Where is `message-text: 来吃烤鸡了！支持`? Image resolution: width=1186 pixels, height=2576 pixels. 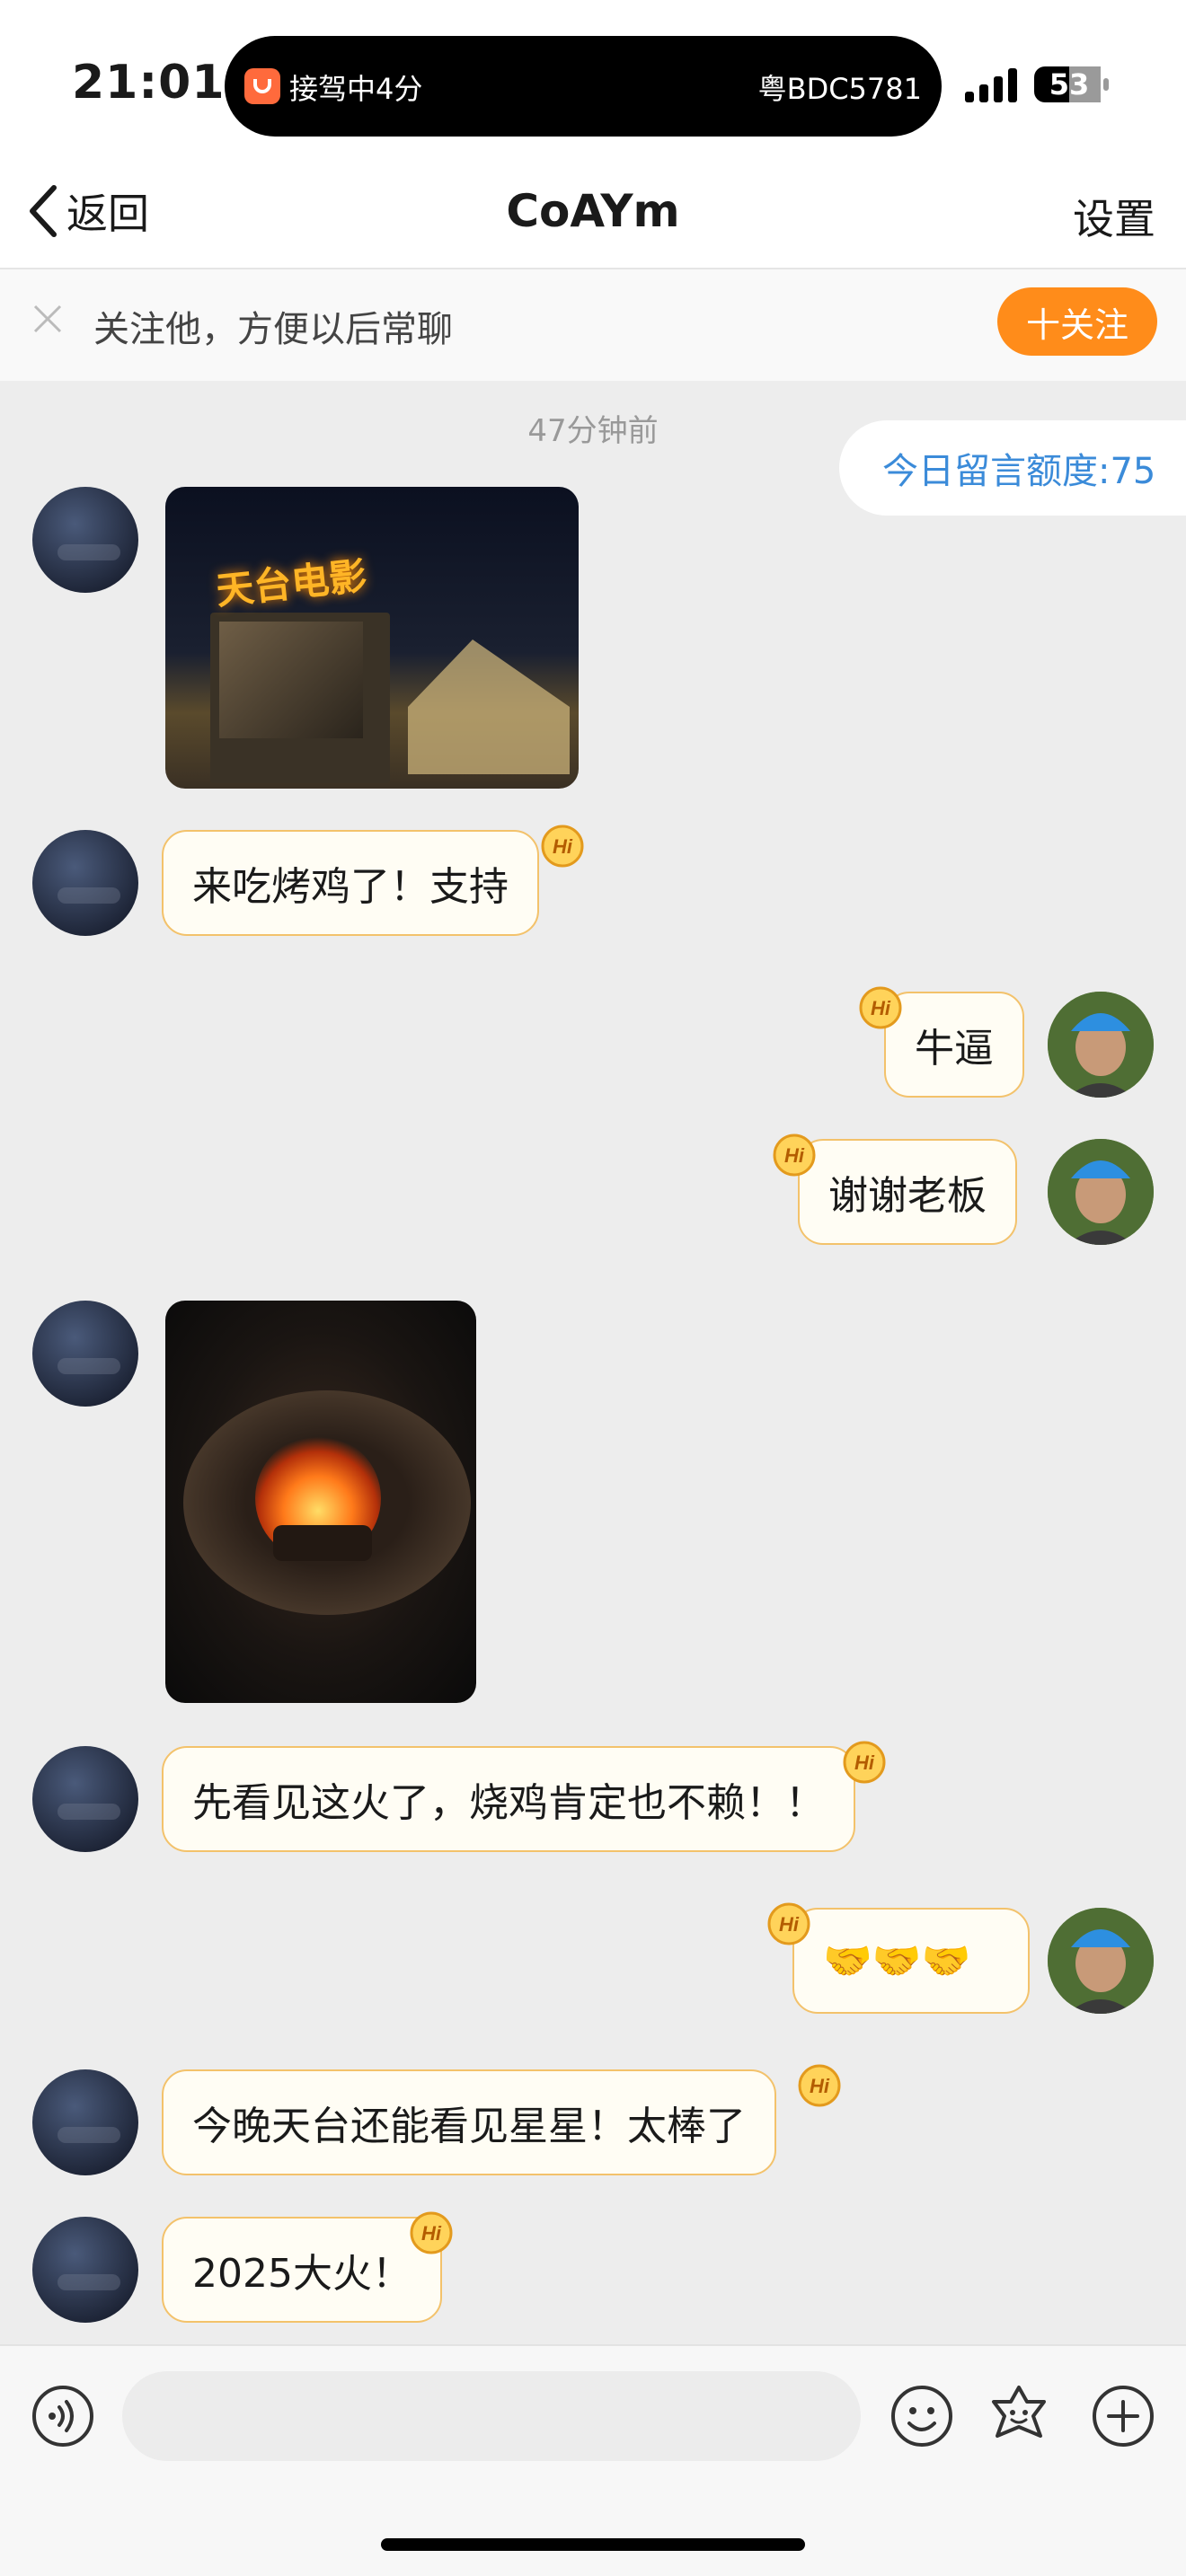
message-text: 来吃烤鸡了！支持 is located at coordinates (350, 887).